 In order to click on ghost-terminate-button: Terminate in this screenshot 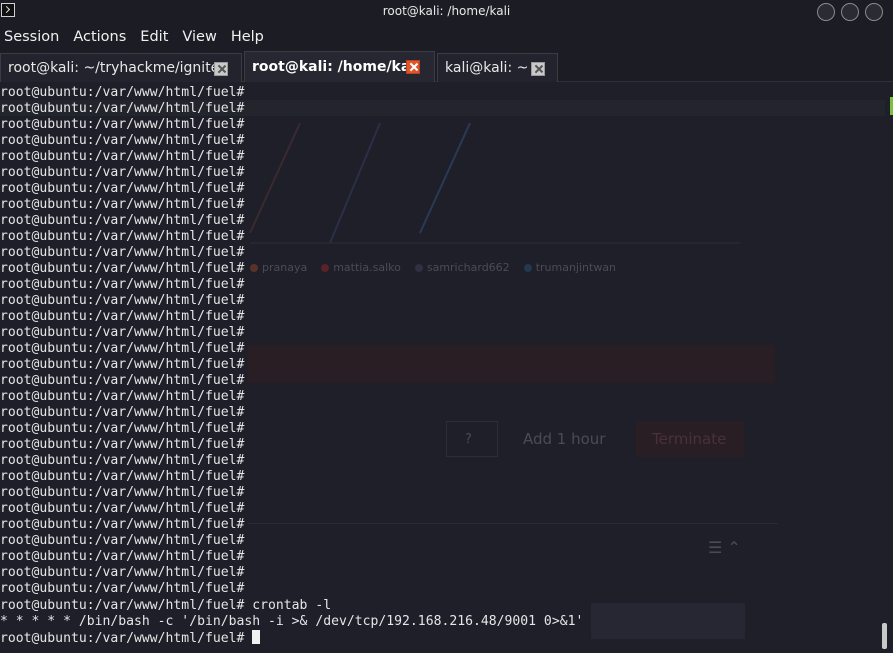, I will do `click(690, 439)`.